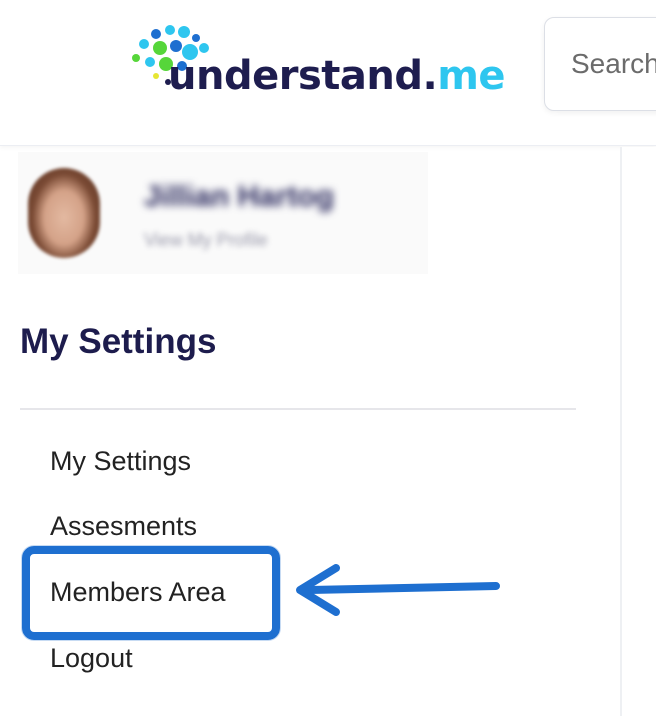 The height and width of the screenshot is (716, 656). I want to click on profile-name: Jillian Hartog, so click(239, 196).